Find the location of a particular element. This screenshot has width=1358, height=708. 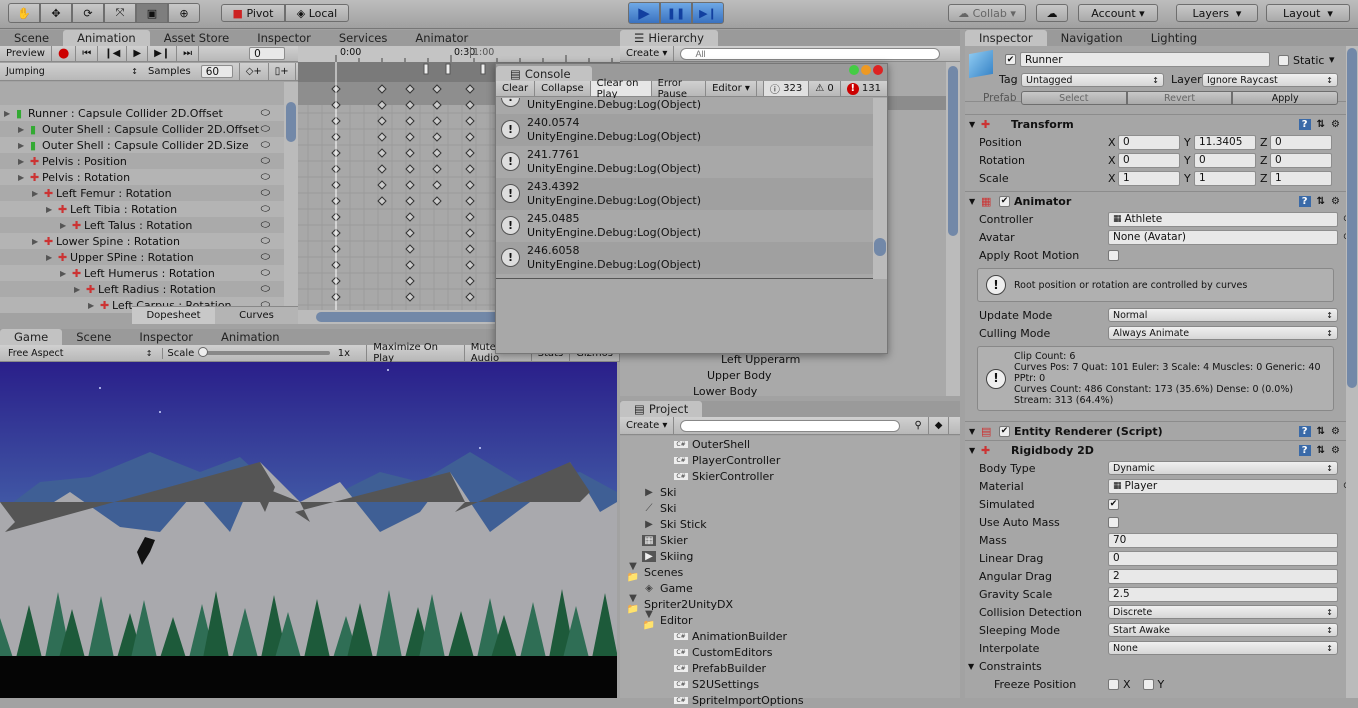

rotation-z-field: 0 is located at coordinates (1301, 160).